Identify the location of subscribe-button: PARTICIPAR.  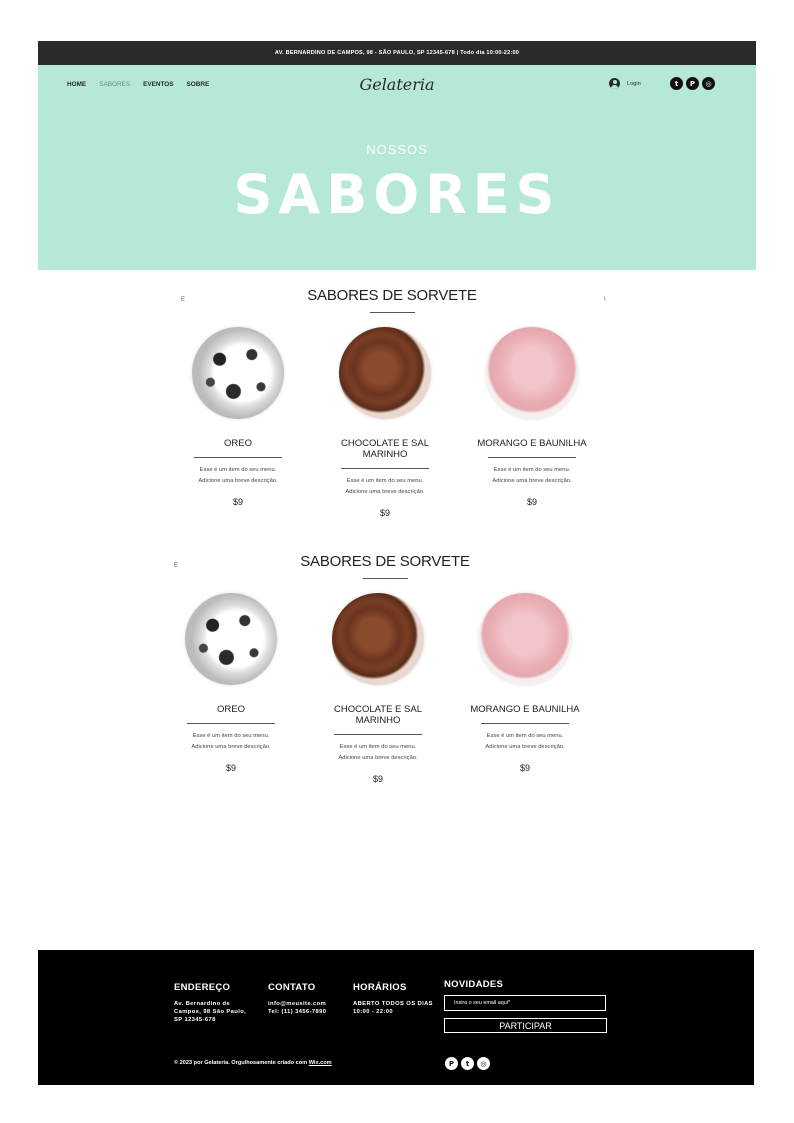
(525, 1025).